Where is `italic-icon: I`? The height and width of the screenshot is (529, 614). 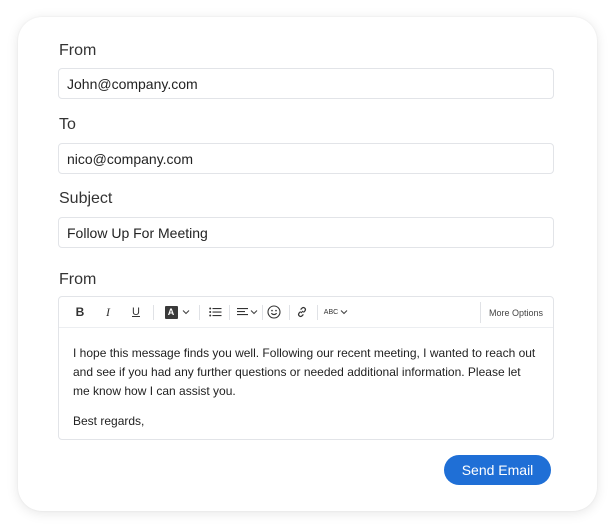 italic-icon: I is located at coordinates (108, 311).